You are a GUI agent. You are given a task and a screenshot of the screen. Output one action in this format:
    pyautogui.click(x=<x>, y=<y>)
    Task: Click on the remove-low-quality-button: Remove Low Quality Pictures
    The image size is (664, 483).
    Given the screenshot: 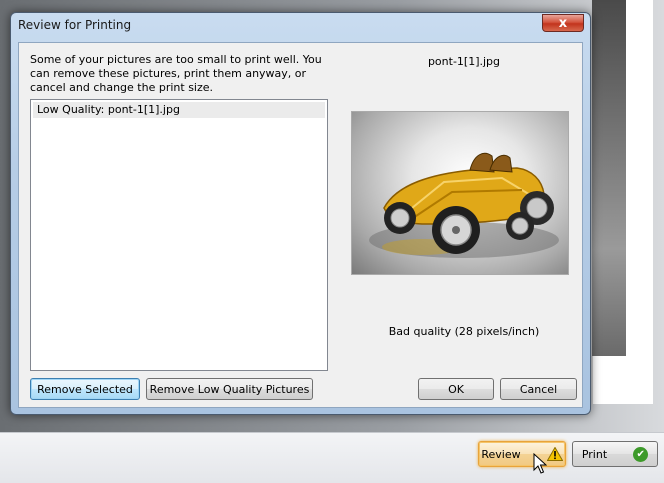 What is the action you would take?
    pyautogui.click(x=229, y=389)
    